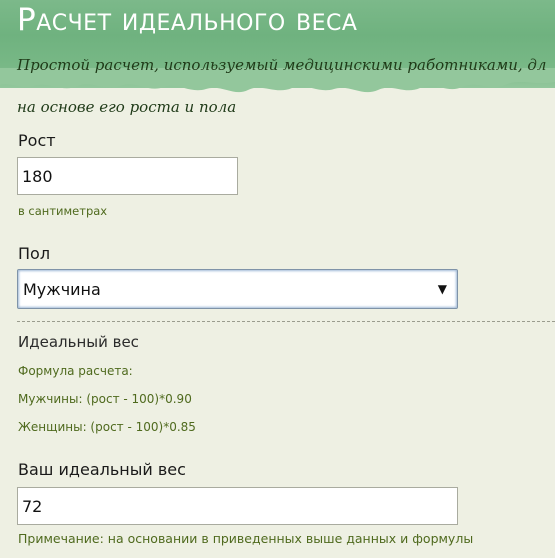  What do you see at coordinates (102, 469) in the screenshot?
I see `result-label: Ваш идеальный вес` at bounding box center [102, 469].